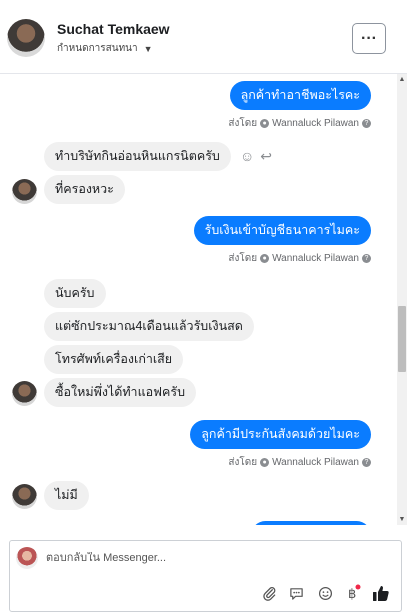  Describe the element at coordinates (402, 339) in the screenshot. I see `scroll-thumb` at that location.